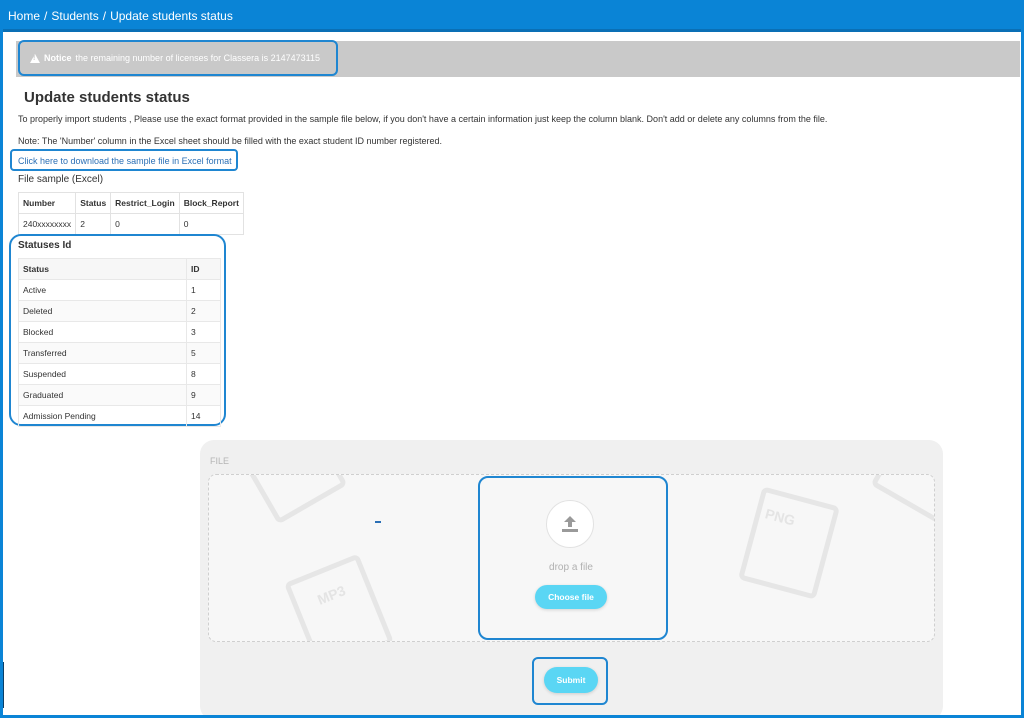 The width and height of the screenshot is (1024, 718). Describe the element at coordinates (203, 395) in the screenshot. I see `status-id: 9` at that location.